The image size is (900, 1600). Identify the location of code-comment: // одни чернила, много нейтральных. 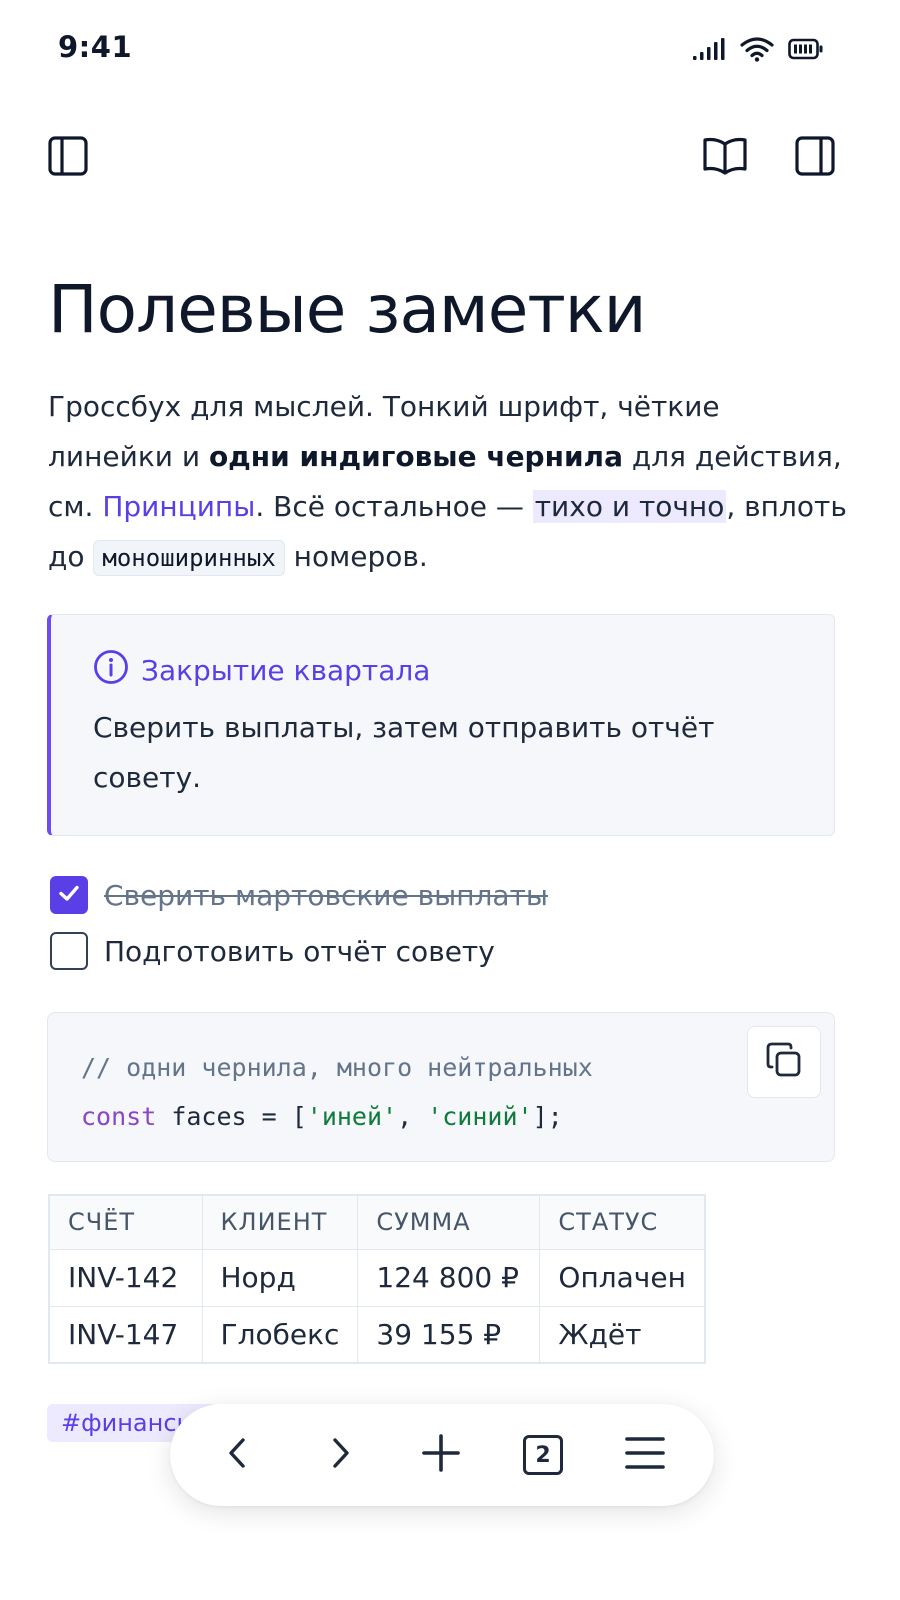
(337, 1067).